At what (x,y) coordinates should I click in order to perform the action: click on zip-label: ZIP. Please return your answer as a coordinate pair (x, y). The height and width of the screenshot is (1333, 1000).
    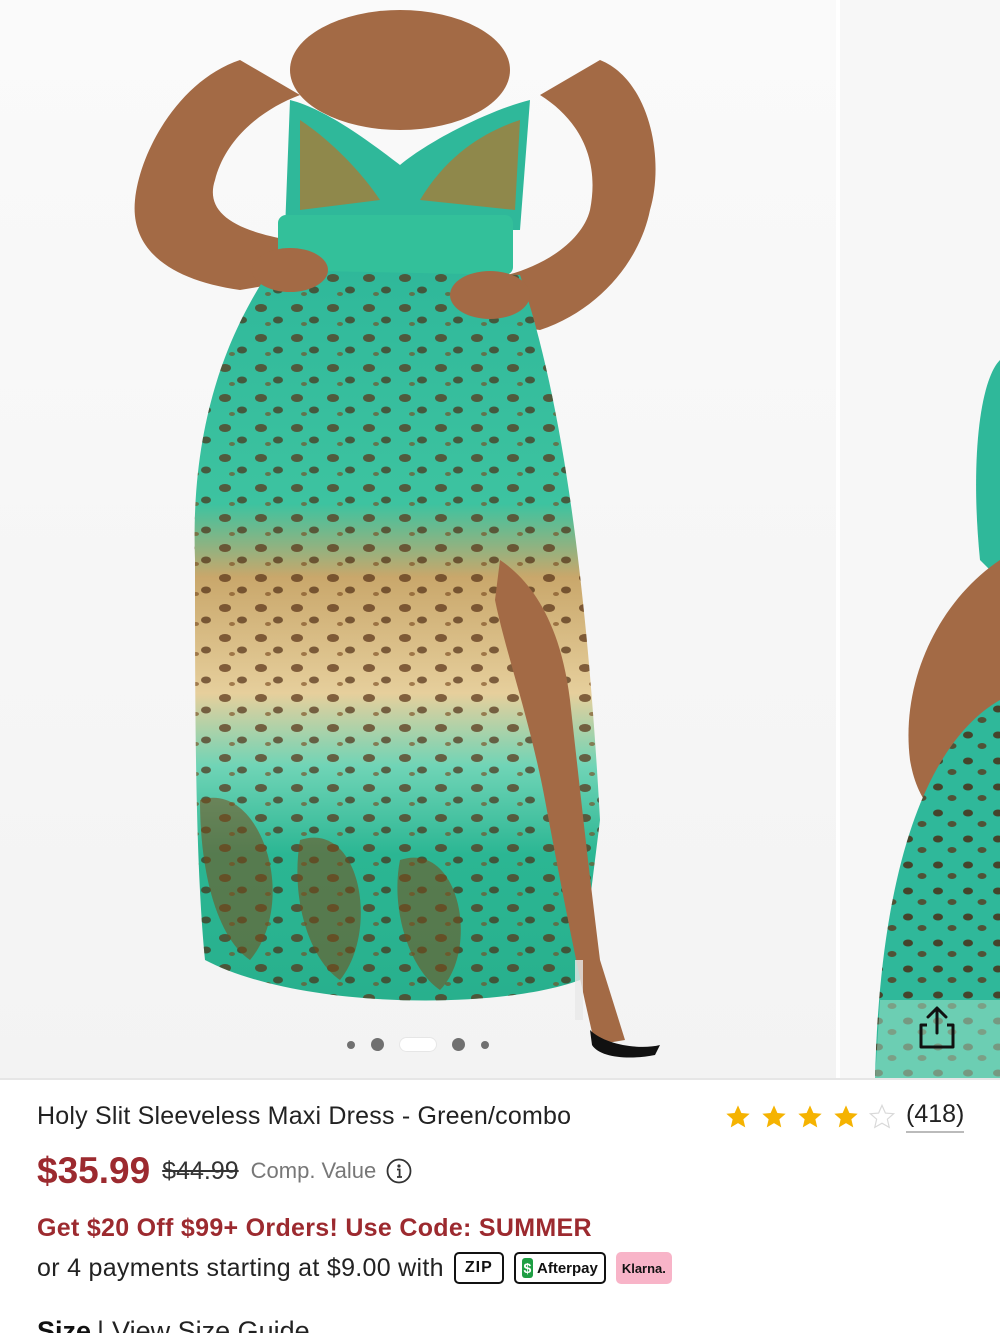
    Looking at the image, I should click on (478, 1267).